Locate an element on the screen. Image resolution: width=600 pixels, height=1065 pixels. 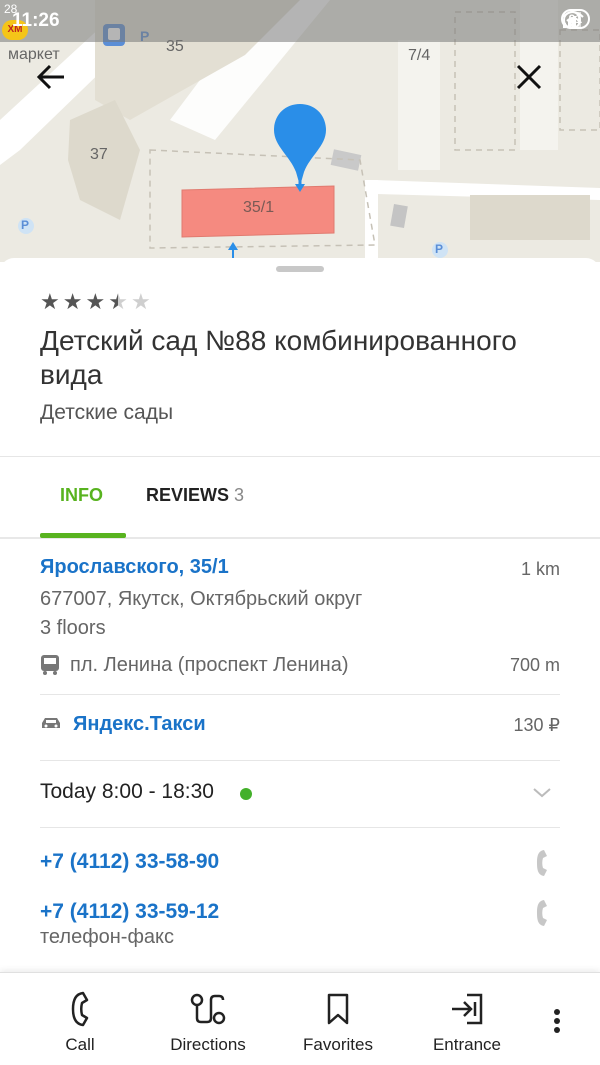
arrow-left-icon is located at coordinates (50, 77).